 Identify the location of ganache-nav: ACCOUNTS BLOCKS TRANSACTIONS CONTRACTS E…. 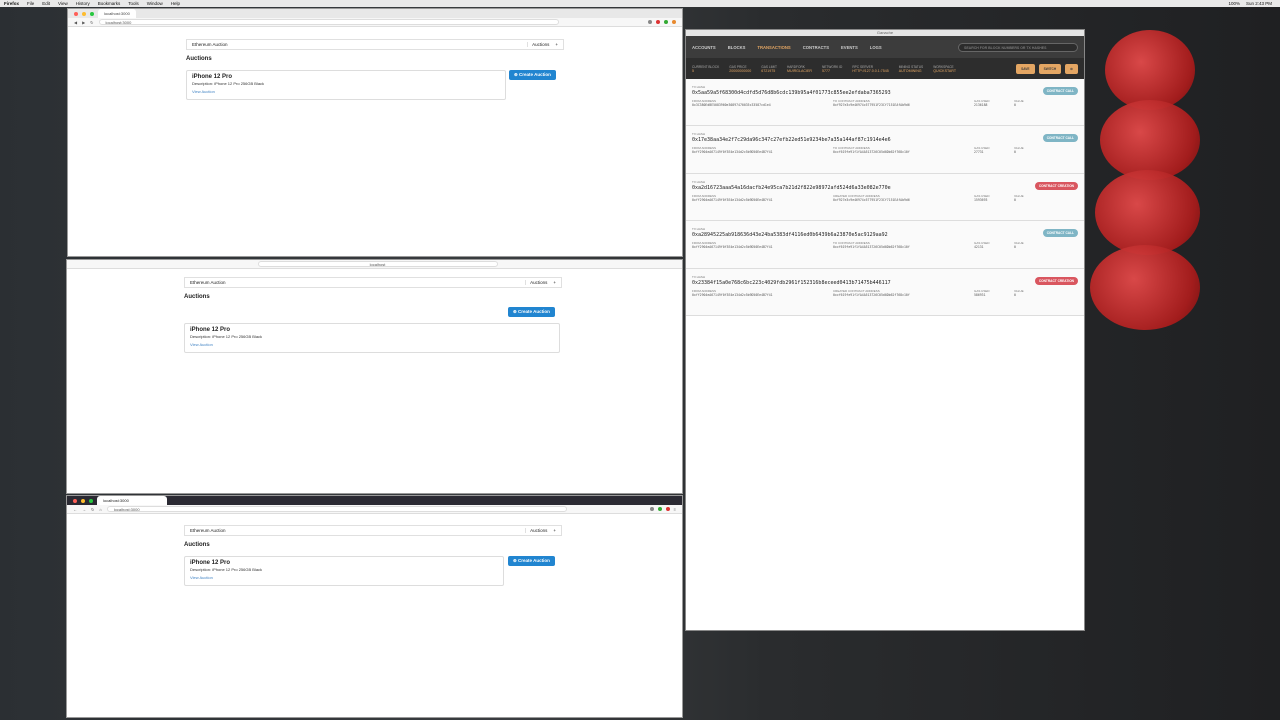
(885, 47).